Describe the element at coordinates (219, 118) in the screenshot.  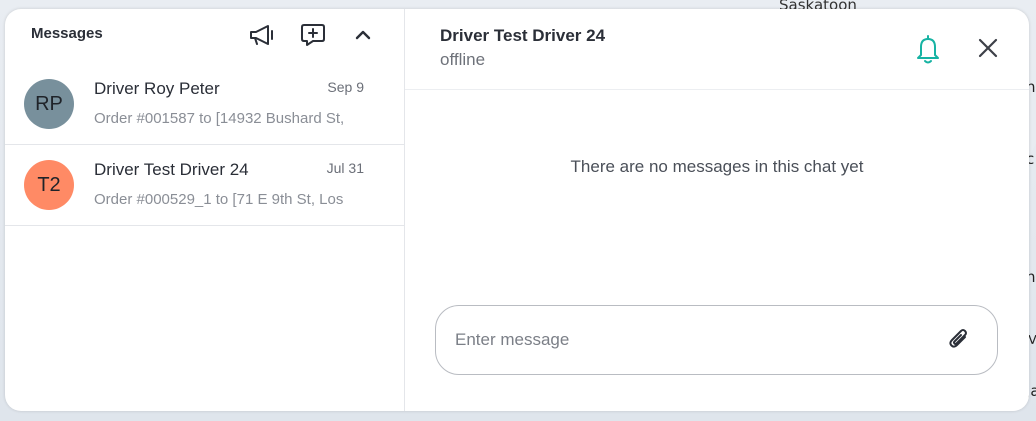
I see `conversation-preview: Order #001587 to [14932 Bushard St,` at that location.